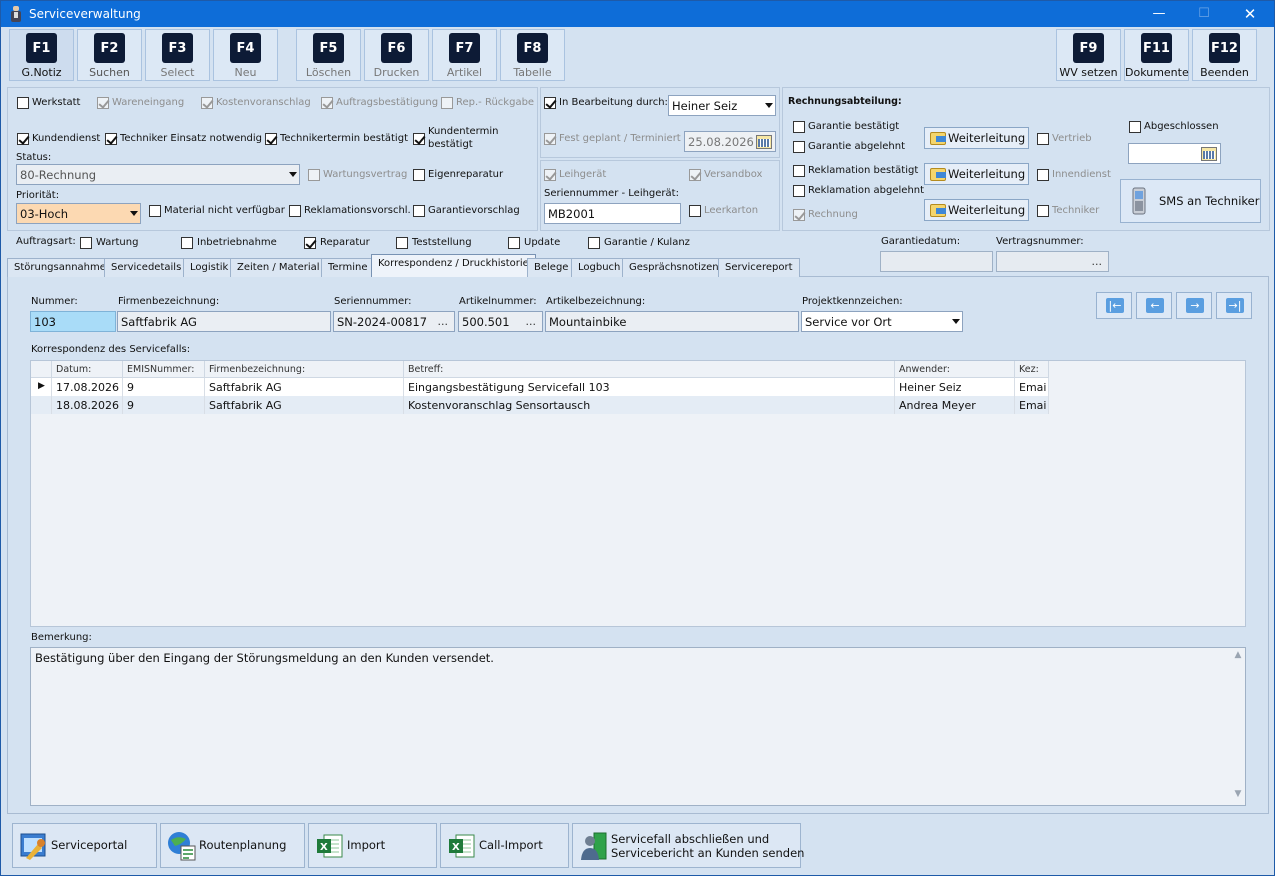 The height and width of the screenshot is (876, 1275). I want to click on artbez-field: Mountainbike, so click(672, 321).